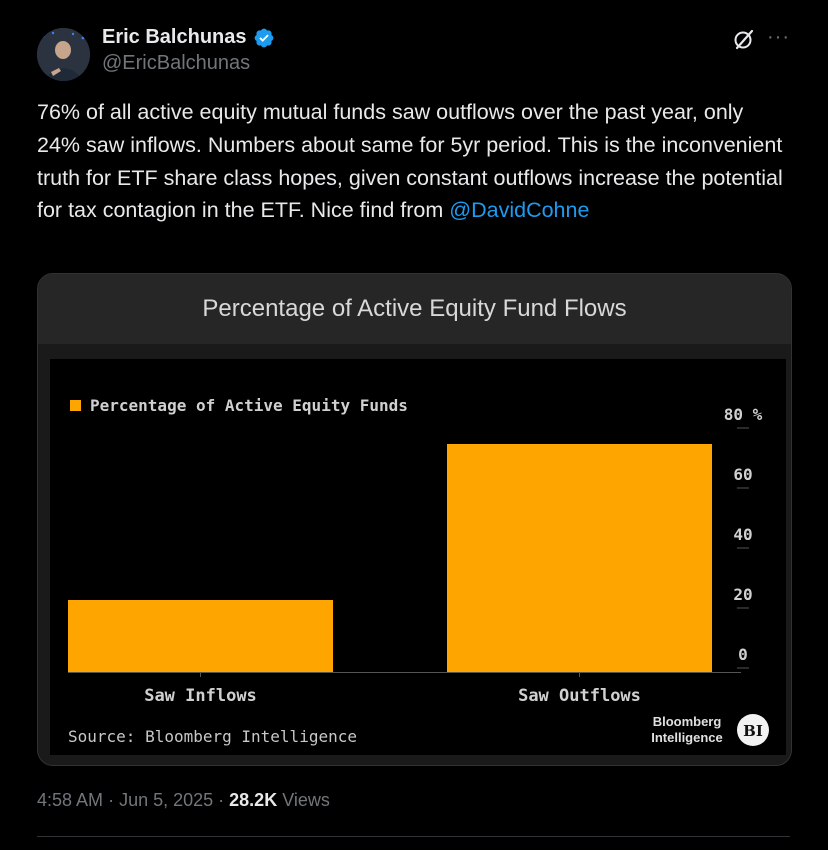  I want to click on y-tick-label: 0, so click(743, 654).